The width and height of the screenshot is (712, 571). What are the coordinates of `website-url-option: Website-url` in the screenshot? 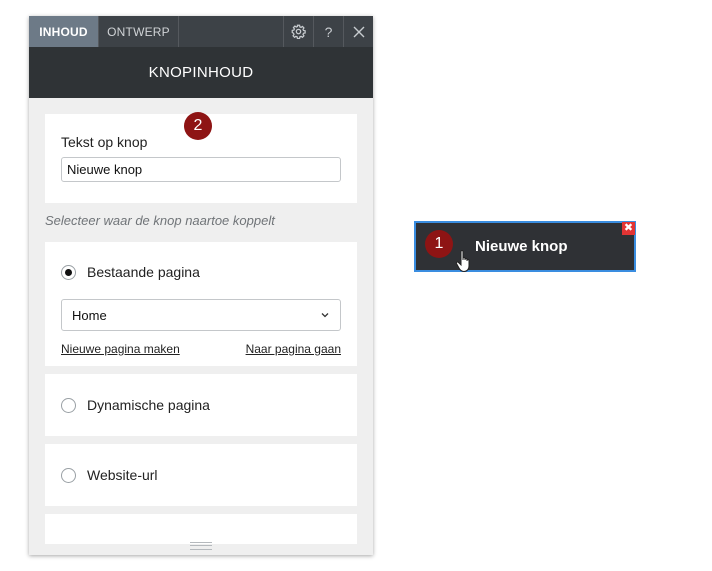 It's located at (109, 475).